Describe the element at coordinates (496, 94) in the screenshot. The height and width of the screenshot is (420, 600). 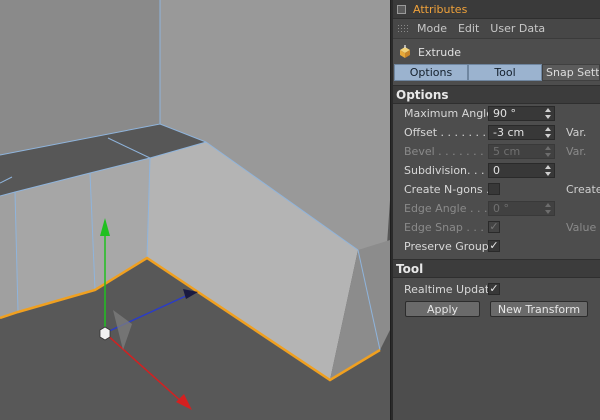
I see `section-options-header: Options` at that location.